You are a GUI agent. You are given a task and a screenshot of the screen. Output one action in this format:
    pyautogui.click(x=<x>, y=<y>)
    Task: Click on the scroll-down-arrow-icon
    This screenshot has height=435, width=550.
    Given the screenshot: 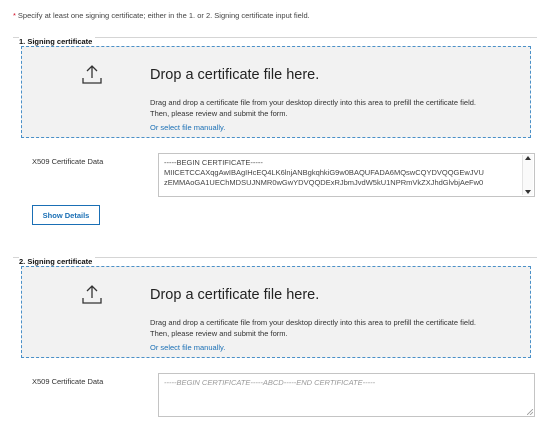 What is the action you would take?
    pyautogui.click(x=528, y=192)
    